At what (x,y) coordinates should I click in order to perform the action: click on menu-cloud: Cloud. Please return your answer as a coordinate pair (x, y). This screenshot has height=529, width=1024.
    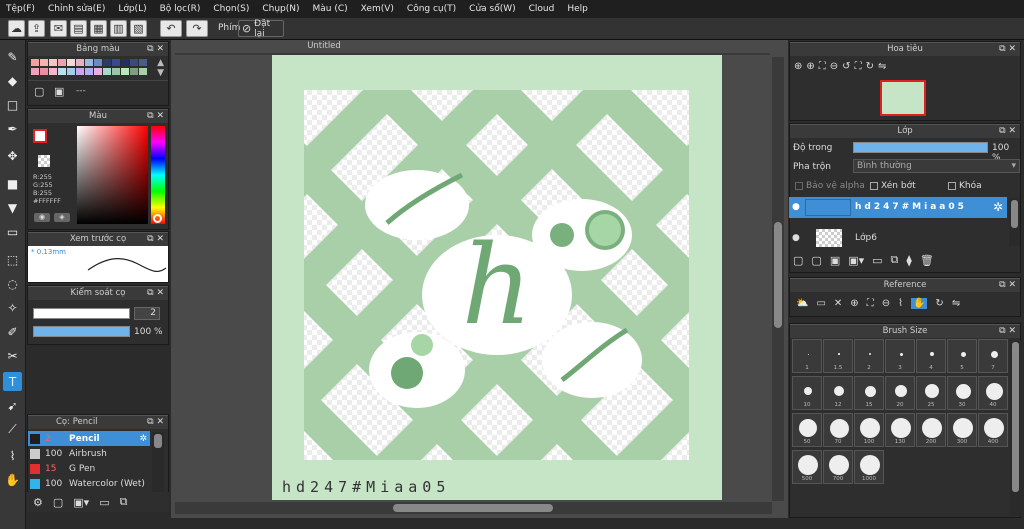
    Looking at the image, I should click on (542, 9).